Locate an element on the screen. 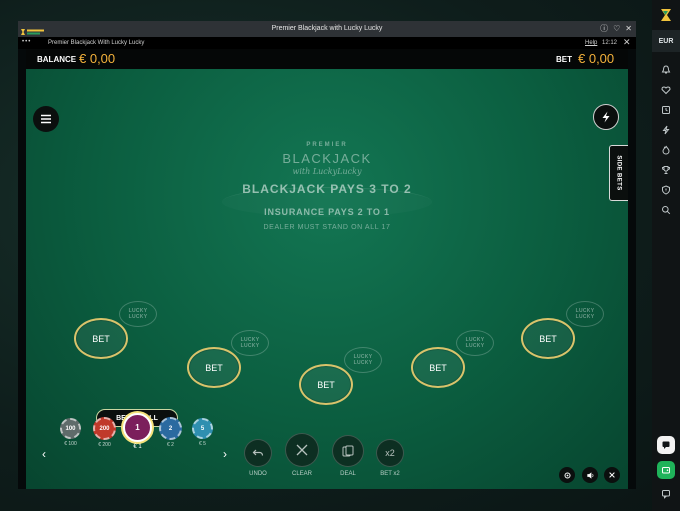  chip-2: 2 is located at coordinates (170, 428).